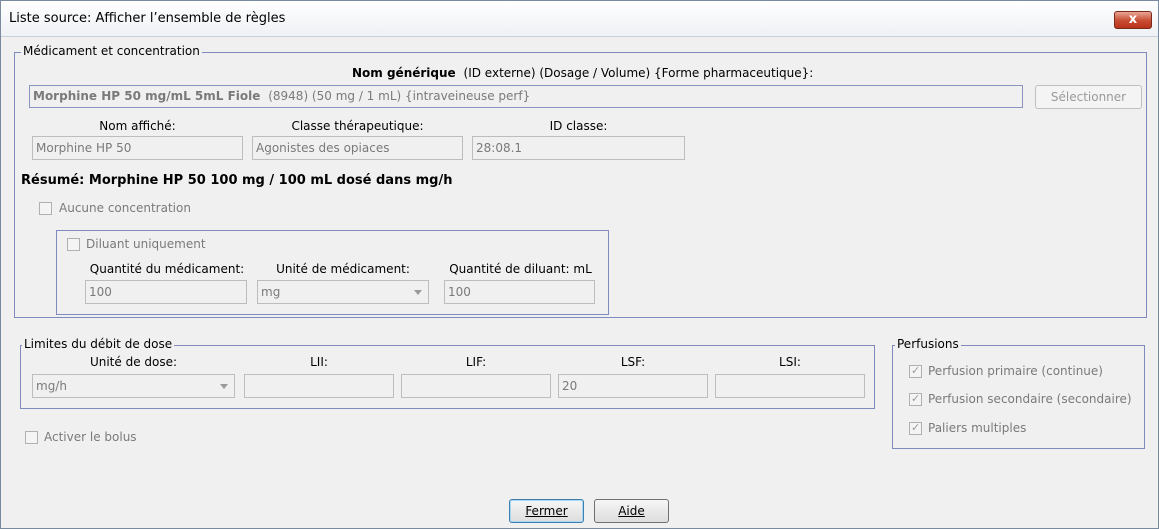 The image size is (1159, 529). I want to click on lsf-label: LSF:, so click(633, 362).